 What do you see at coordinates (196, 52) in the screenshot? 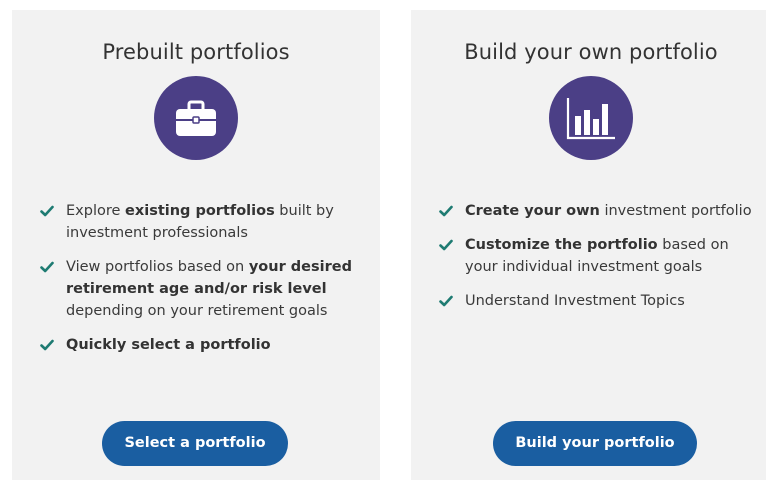
I see `card-title: Prebuilt portfolios` at bounding box center [196, 52].